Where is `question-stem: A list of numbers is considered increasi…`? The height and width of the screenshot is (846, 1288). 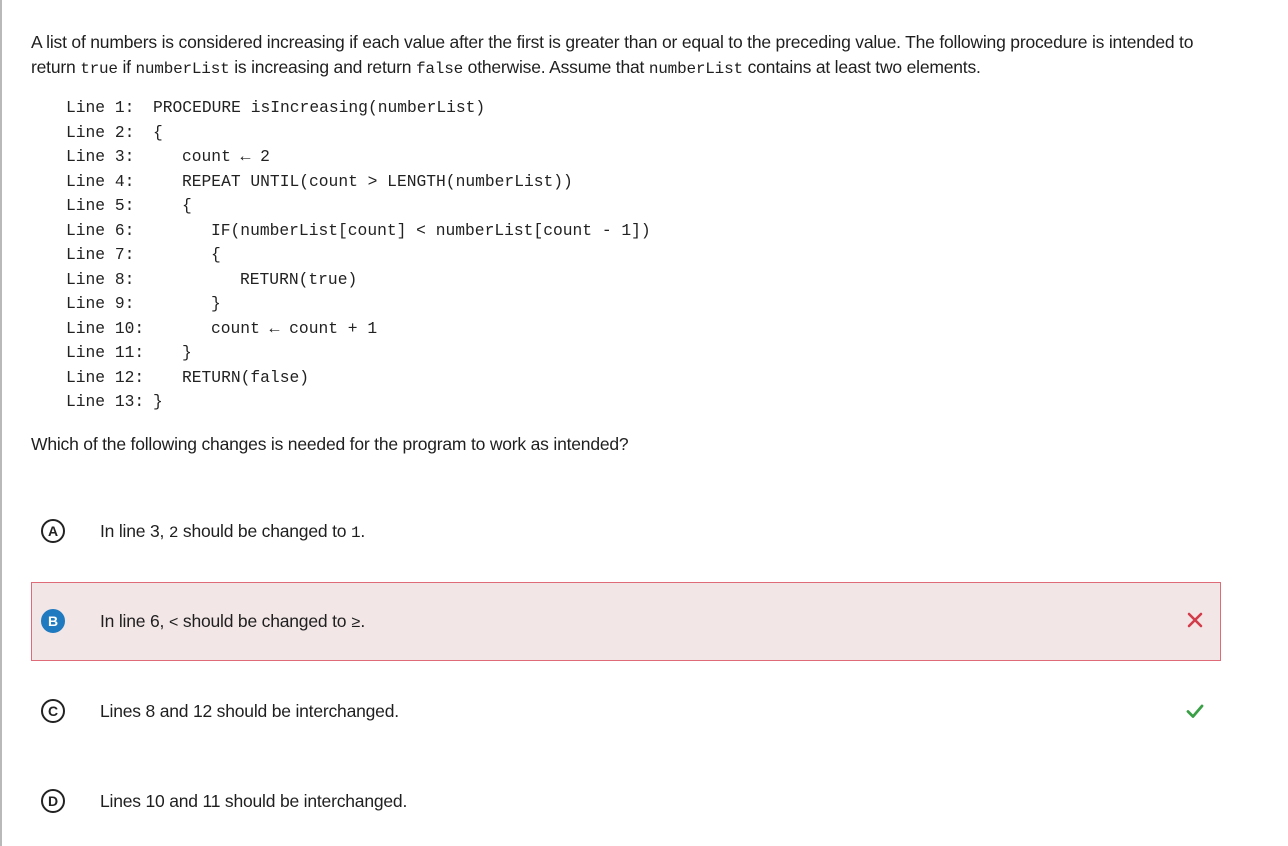
question-stem: A list of numbers is considered increasi… is located at coordinates (631, 56).